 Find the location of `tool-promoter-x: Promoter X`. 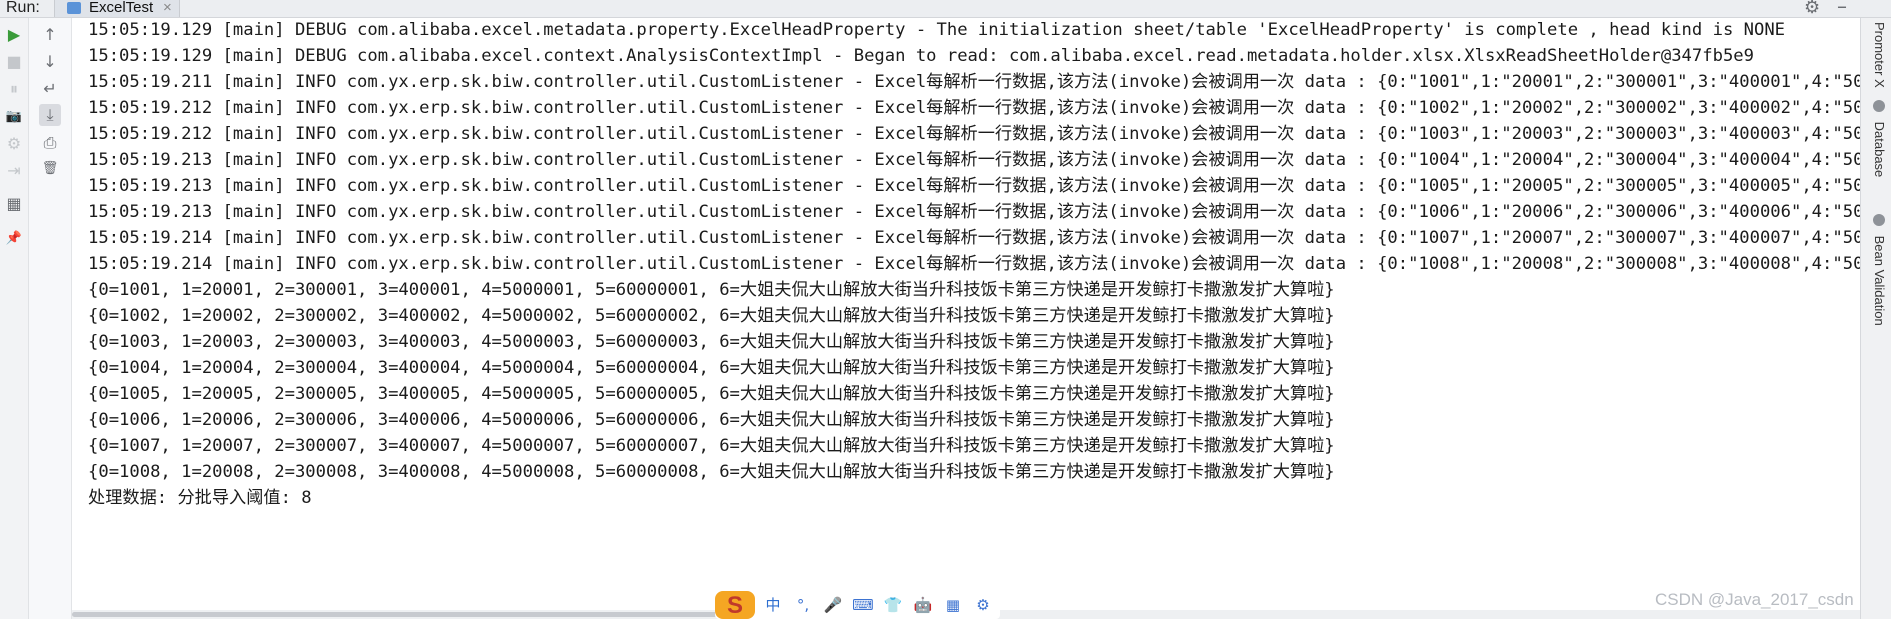

tool-promoter-x: Promoter X is located at coordinates (1876, 55).